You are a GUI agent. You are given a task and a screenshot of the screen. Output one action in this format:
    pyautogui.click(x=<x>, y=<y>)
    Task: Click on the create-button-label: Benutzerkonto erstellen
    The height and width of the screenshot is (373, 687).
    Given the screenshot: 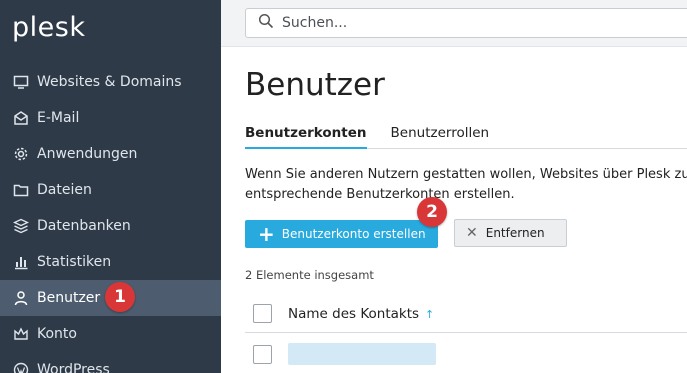 What is the action you would take?
    pyautogui.click(x=353, y=234)
    